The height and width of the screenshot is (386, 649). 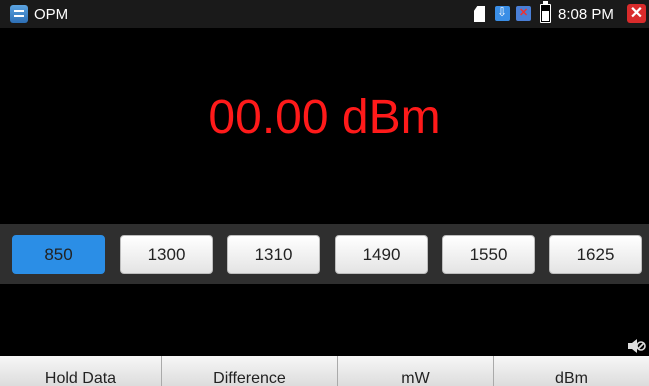 I want to click on wavelength-button-1625: 1625, so click(x=595, y=254).